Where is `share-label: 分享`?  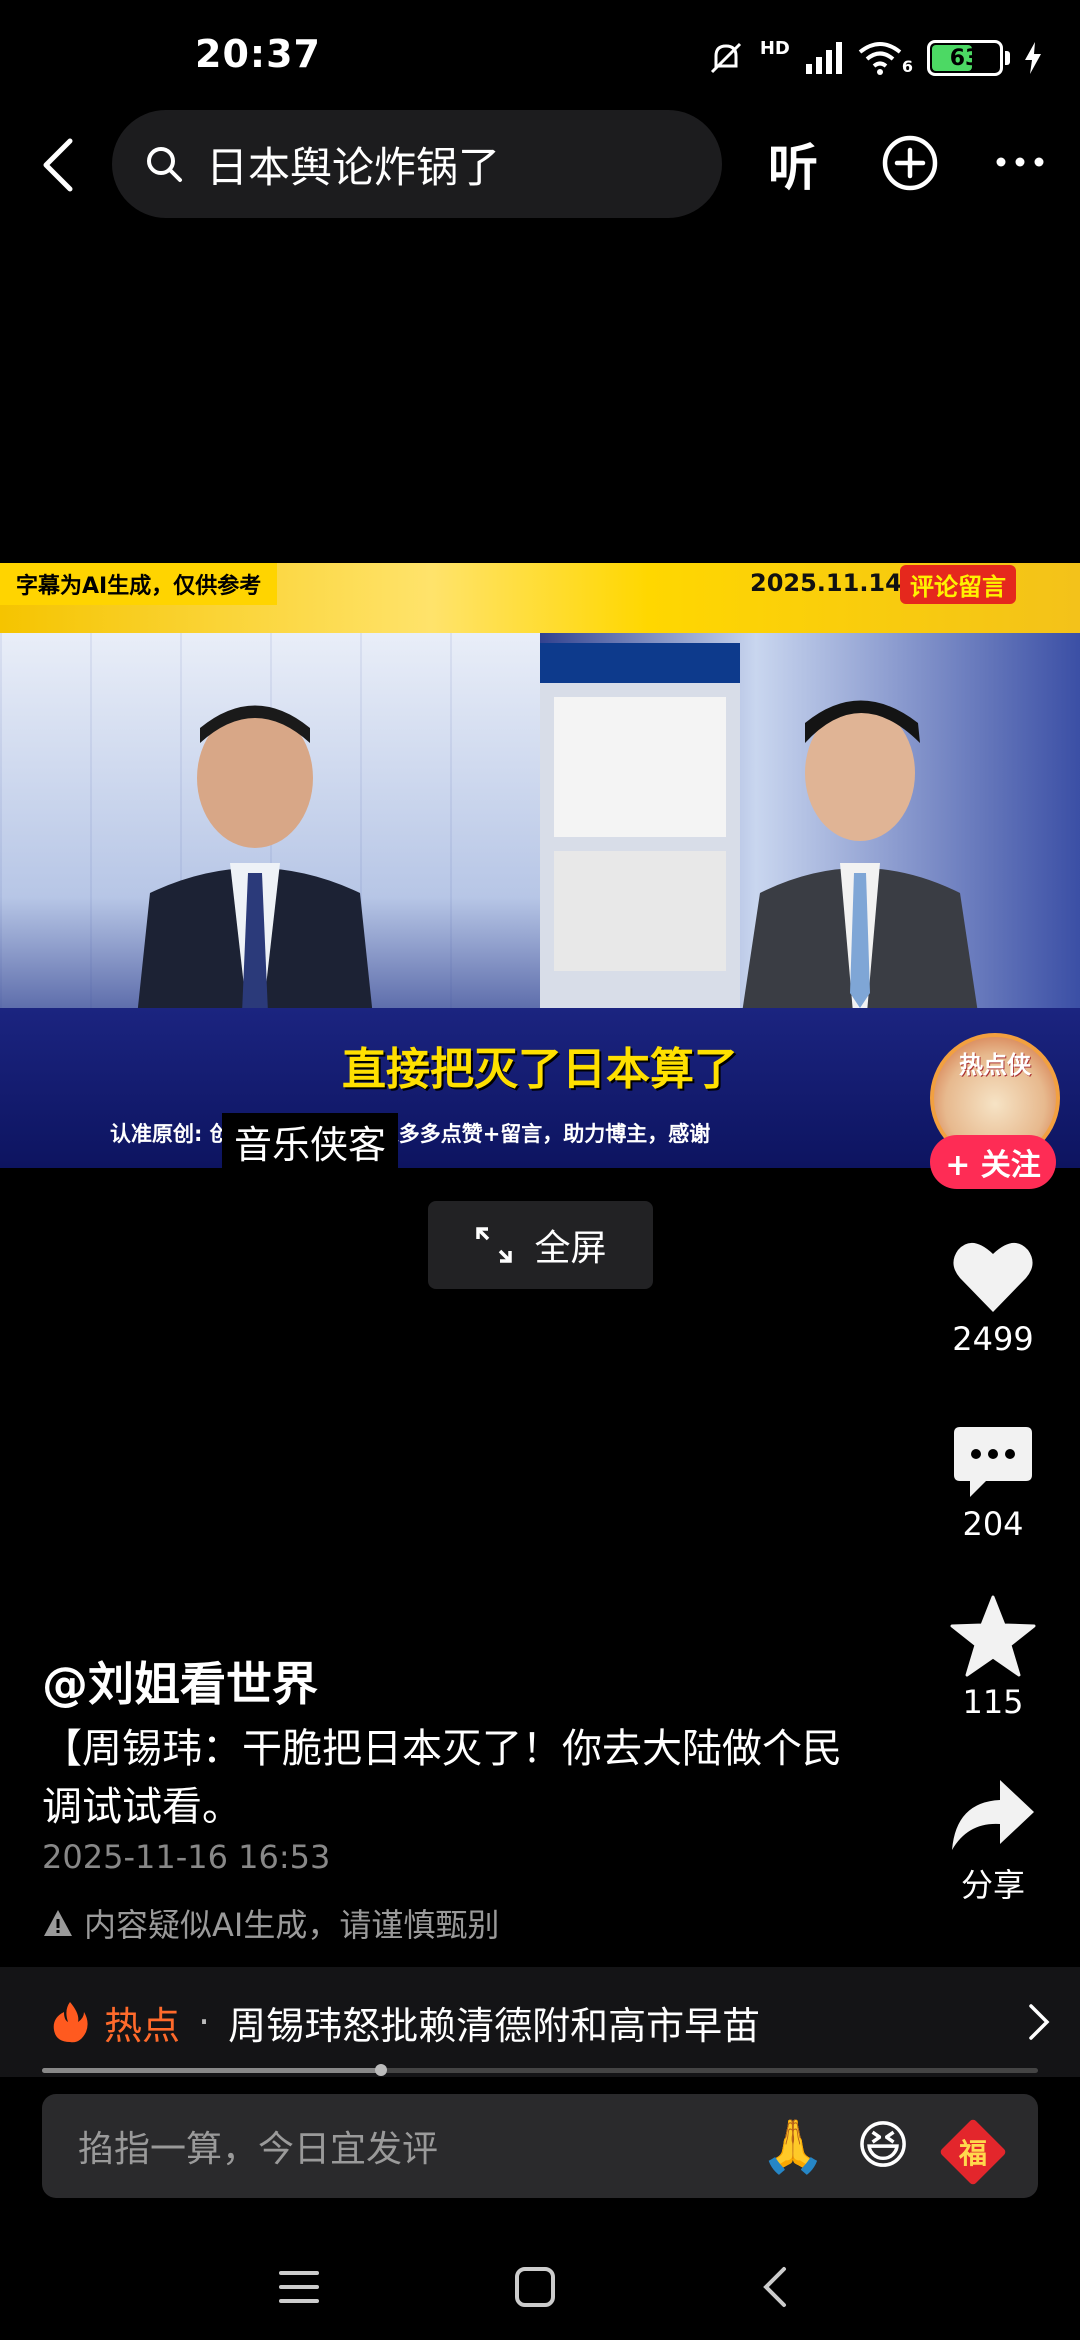
share-label: 分享 is located at coordinates (992, 1885).